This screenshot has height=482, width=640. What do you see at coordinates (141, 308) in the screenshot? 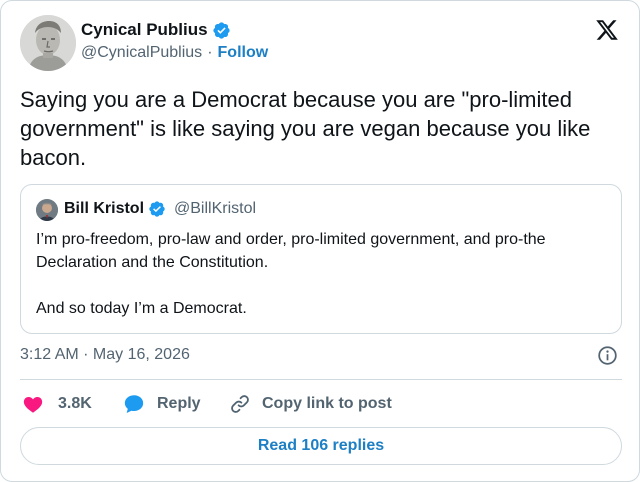
I see `quoted-paragraph: And so today I’m a Democrat.` at bounding box center [141, 308].